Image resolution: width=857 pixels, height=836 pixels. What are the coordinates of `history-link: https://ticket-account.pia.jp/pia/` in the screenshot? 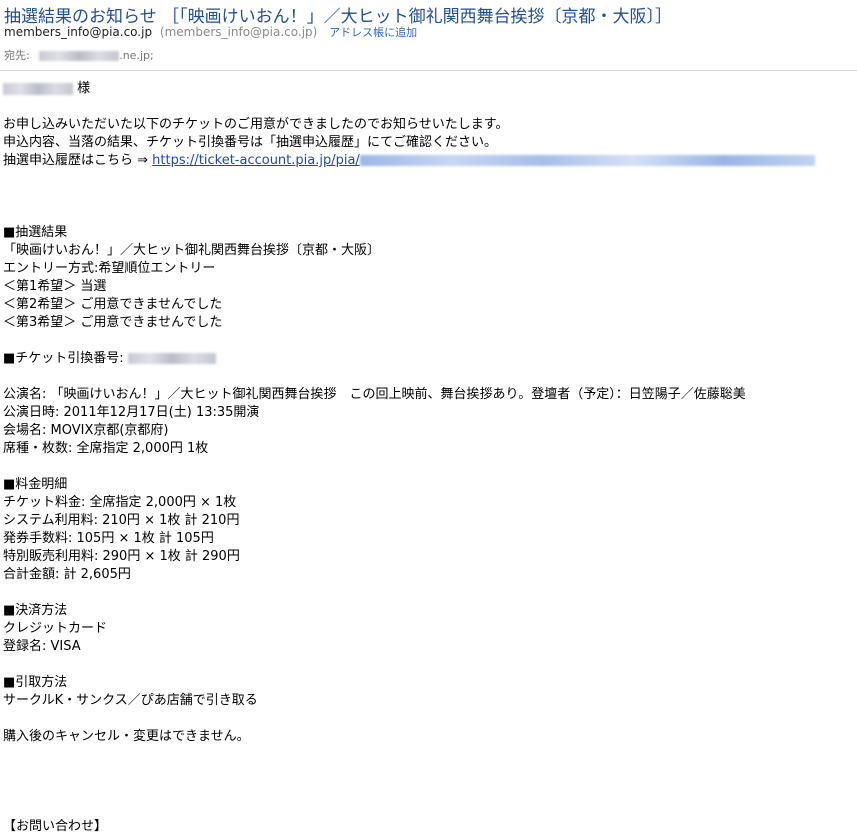 It's located at (256, 160).